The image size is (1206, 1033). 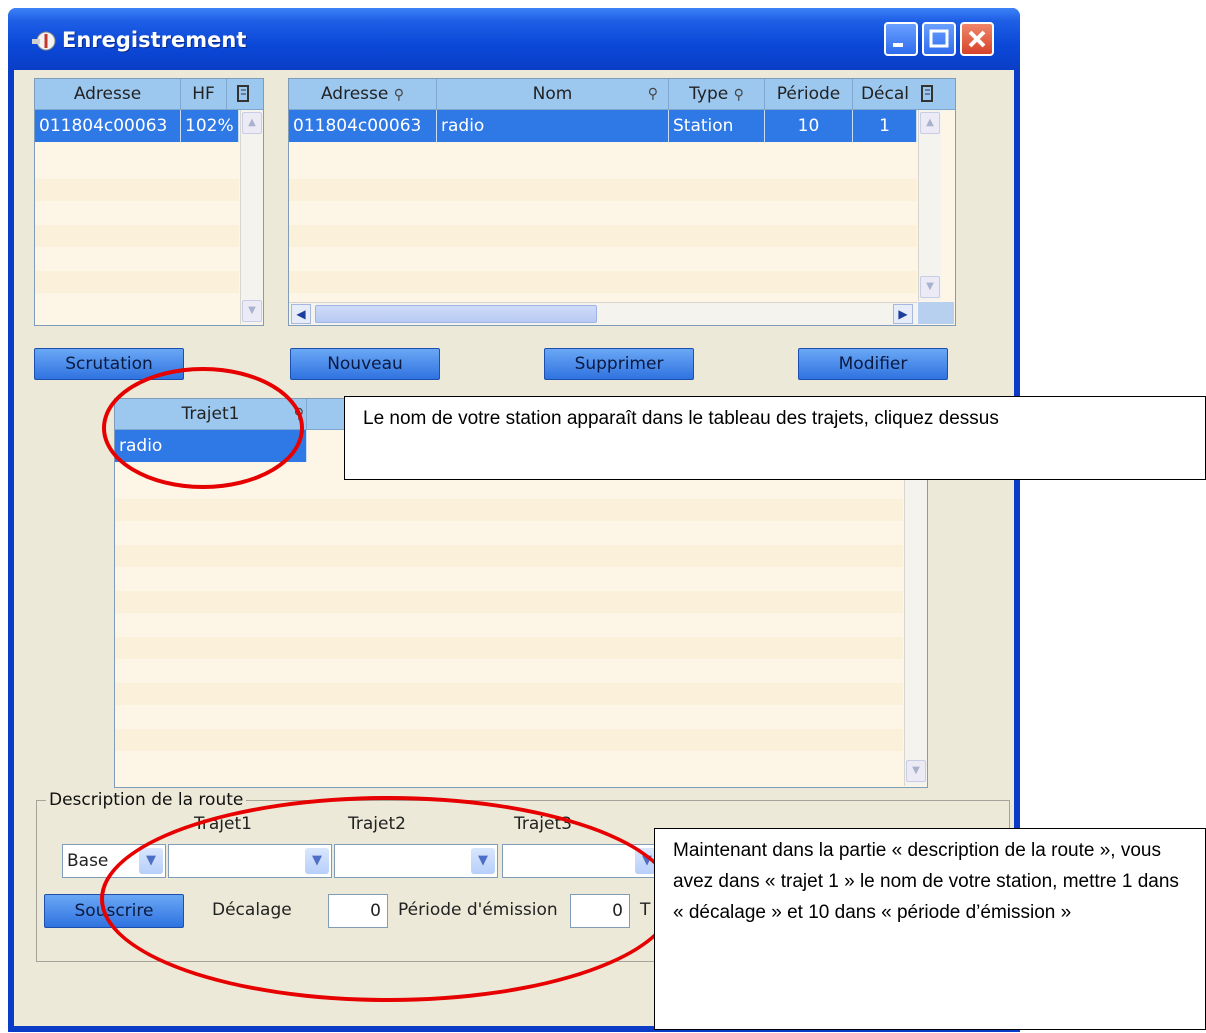 I want to click on close-button, so click(x=977, y=39).